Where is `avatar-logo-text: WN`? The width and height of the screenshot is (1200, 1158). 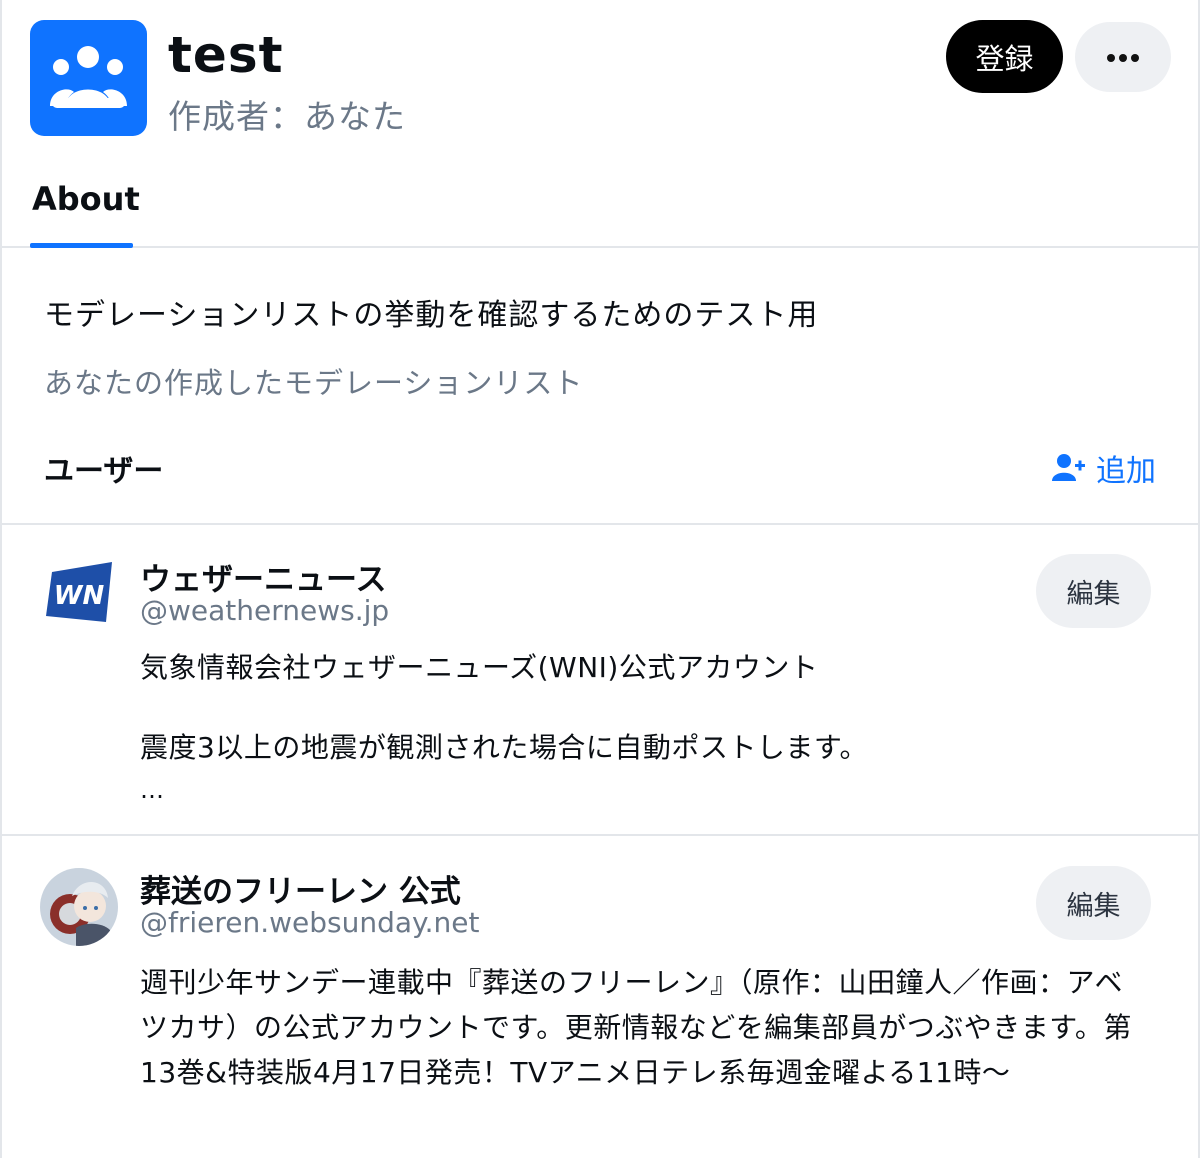 avatar-logo-text: WN is located at coordinates (79, 596).